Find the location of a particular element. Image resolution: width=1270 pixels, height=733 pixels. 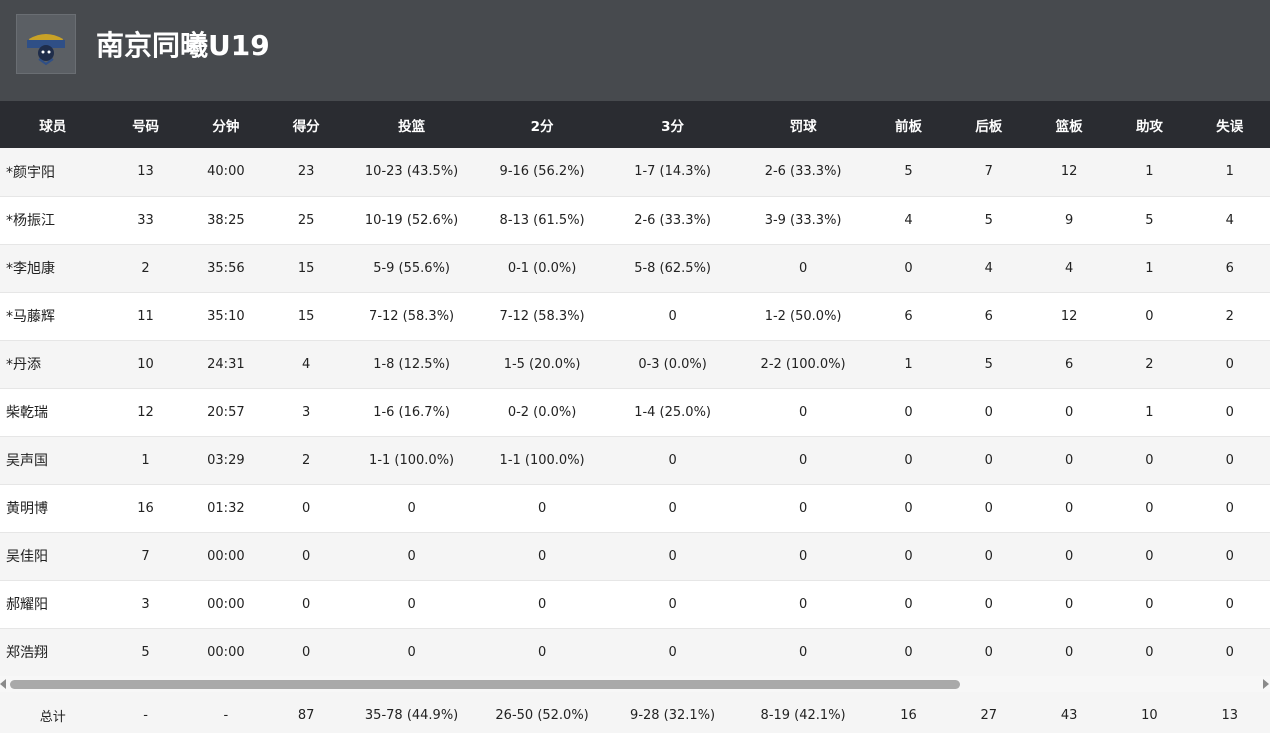

table-row: 黄明博 16 01:32 0 0 0 0 0 0 0 0 0 0 is located at coordinates (635, 508).